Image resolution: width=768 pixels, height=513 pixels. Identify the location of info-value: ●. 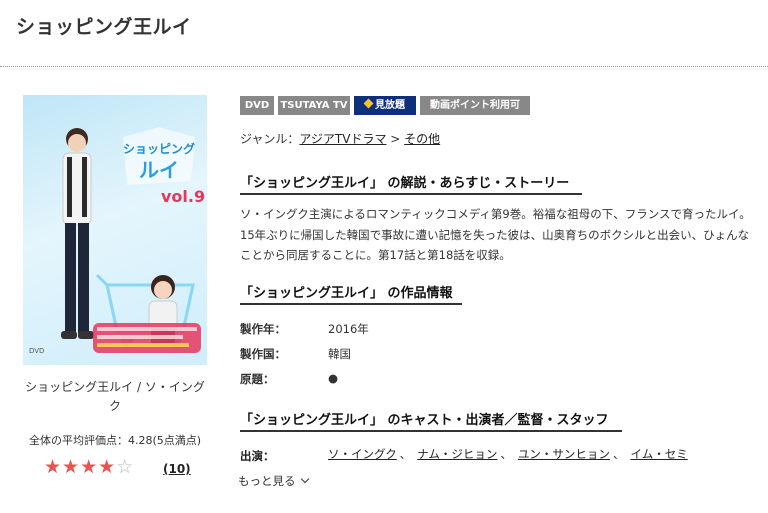
(333, 378).